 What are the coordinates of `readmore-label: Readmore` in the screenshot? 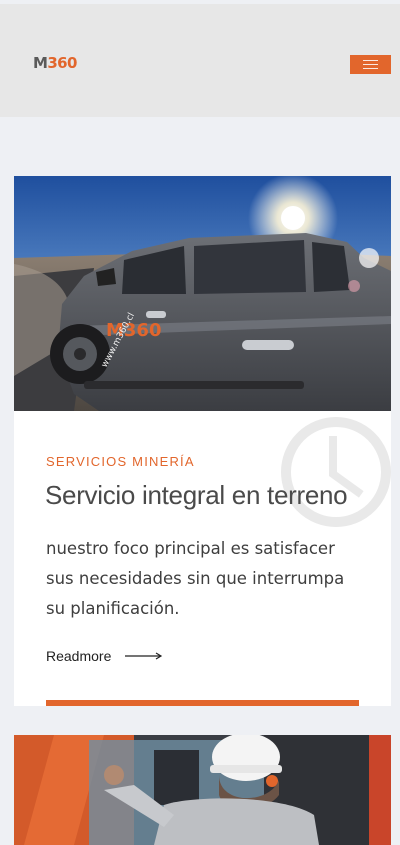 It's located at (79, 656).